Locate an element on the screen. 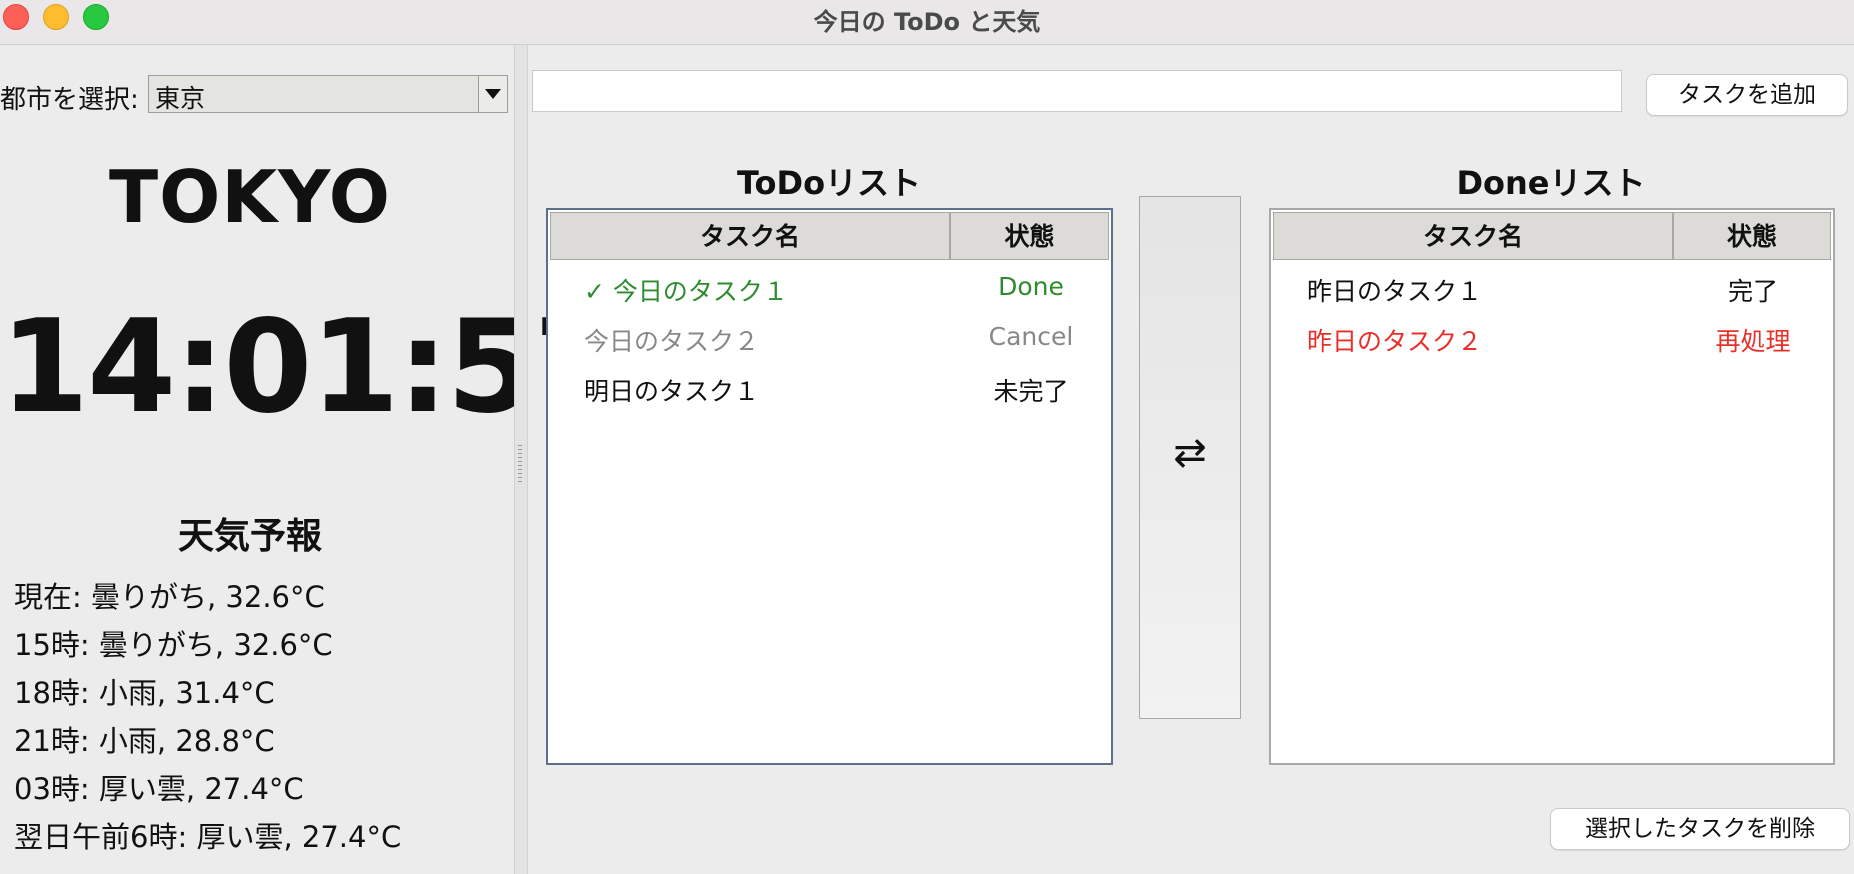 This screenshot has width=1854, height=874. forecast-title: 天気予報 is located at coordinates (249, 536).